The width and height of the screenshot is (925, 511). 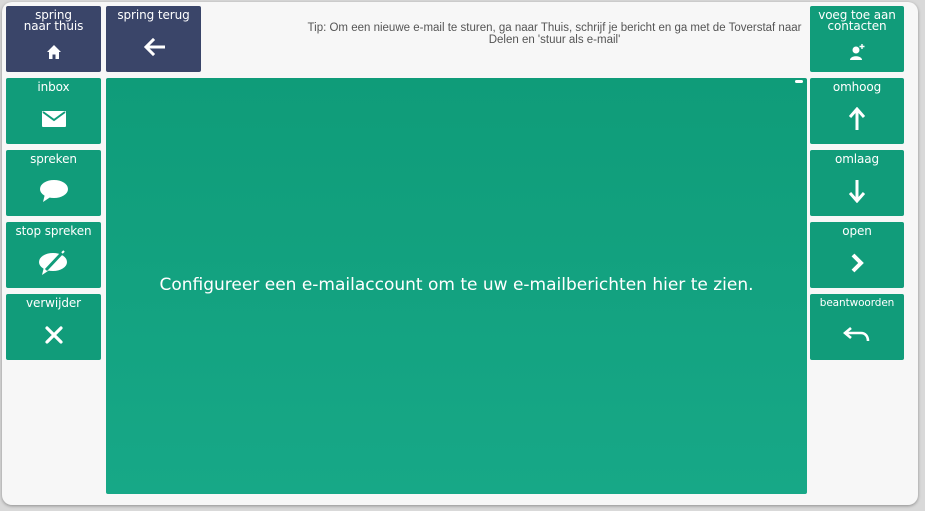 I want to click on home-button: spring naar thuis, so click(x=53, y=39).